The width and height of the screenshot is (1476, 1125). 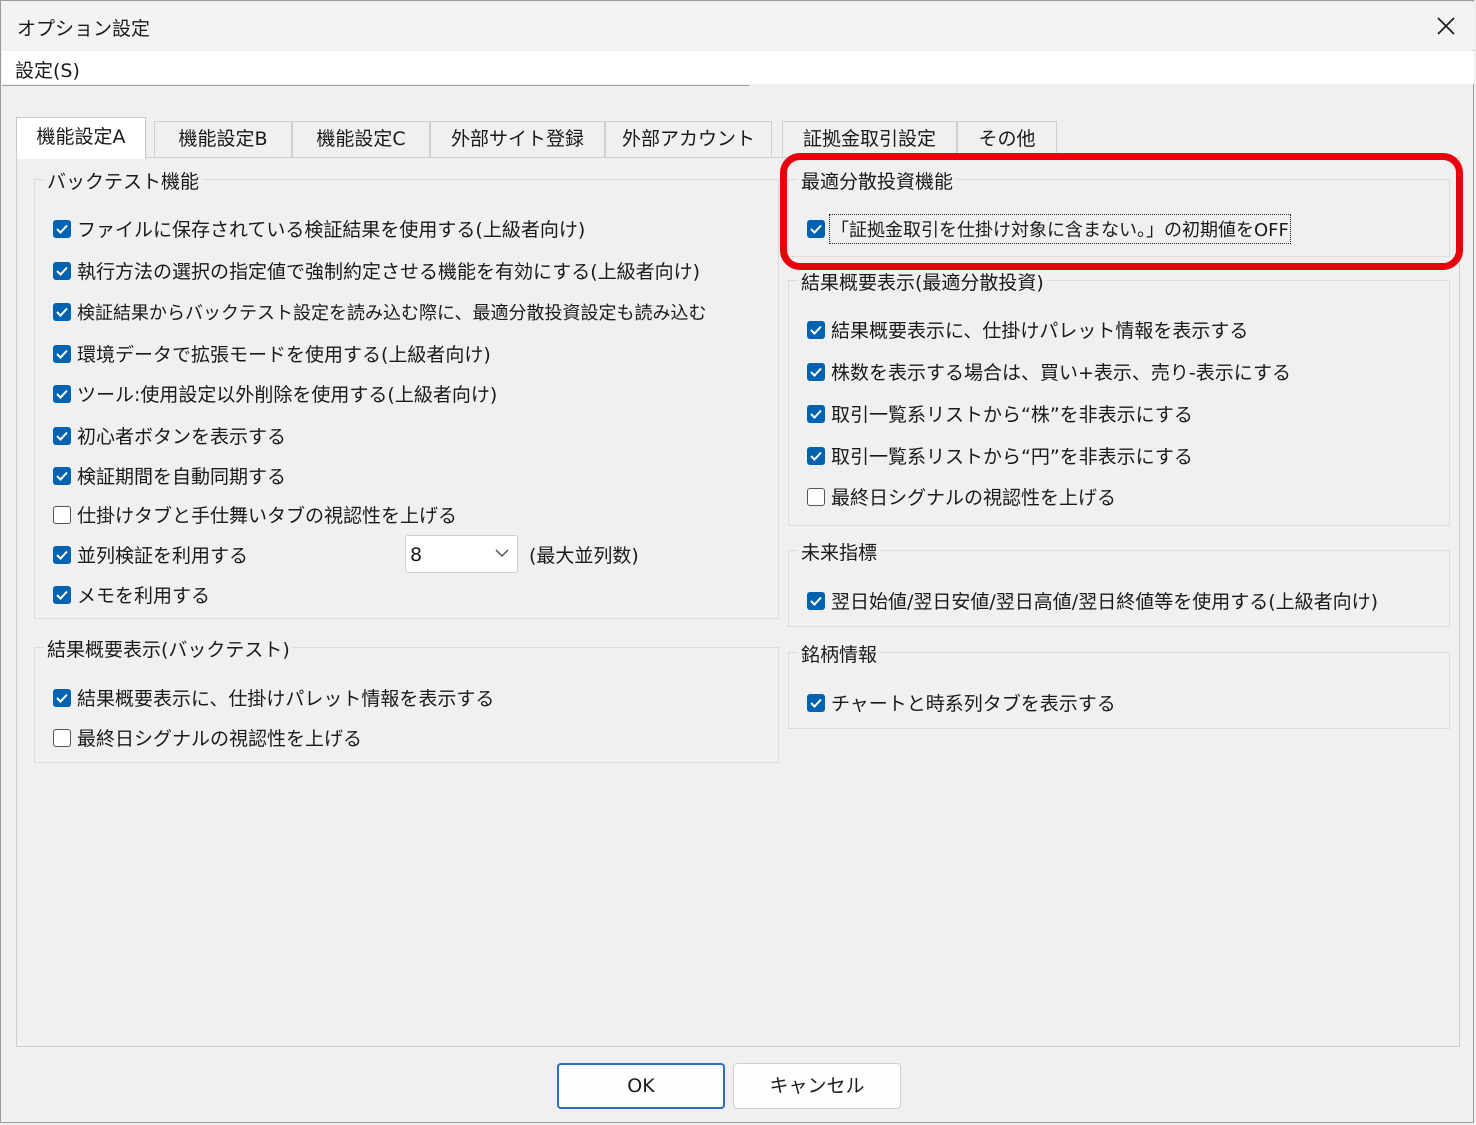 I want to click on checkbox-backtest-3: 検証結果からバックテスト設定を読み込む際に、最適分散投資設定も読み込む, so click(x=379, y=312).